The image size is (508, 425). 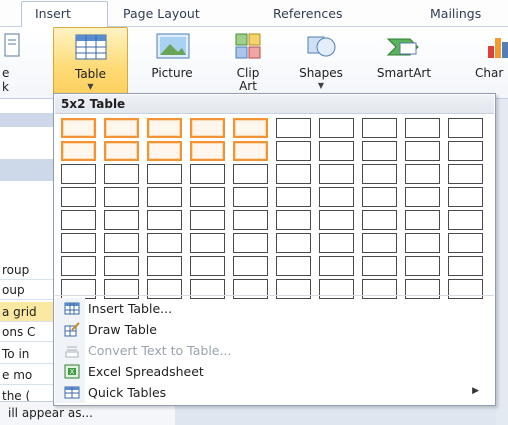 What do you see at coordinates (321, 62) in the screenshot?
I see `shapes-button: Shapes ▼` at bounding box center [321, 62].